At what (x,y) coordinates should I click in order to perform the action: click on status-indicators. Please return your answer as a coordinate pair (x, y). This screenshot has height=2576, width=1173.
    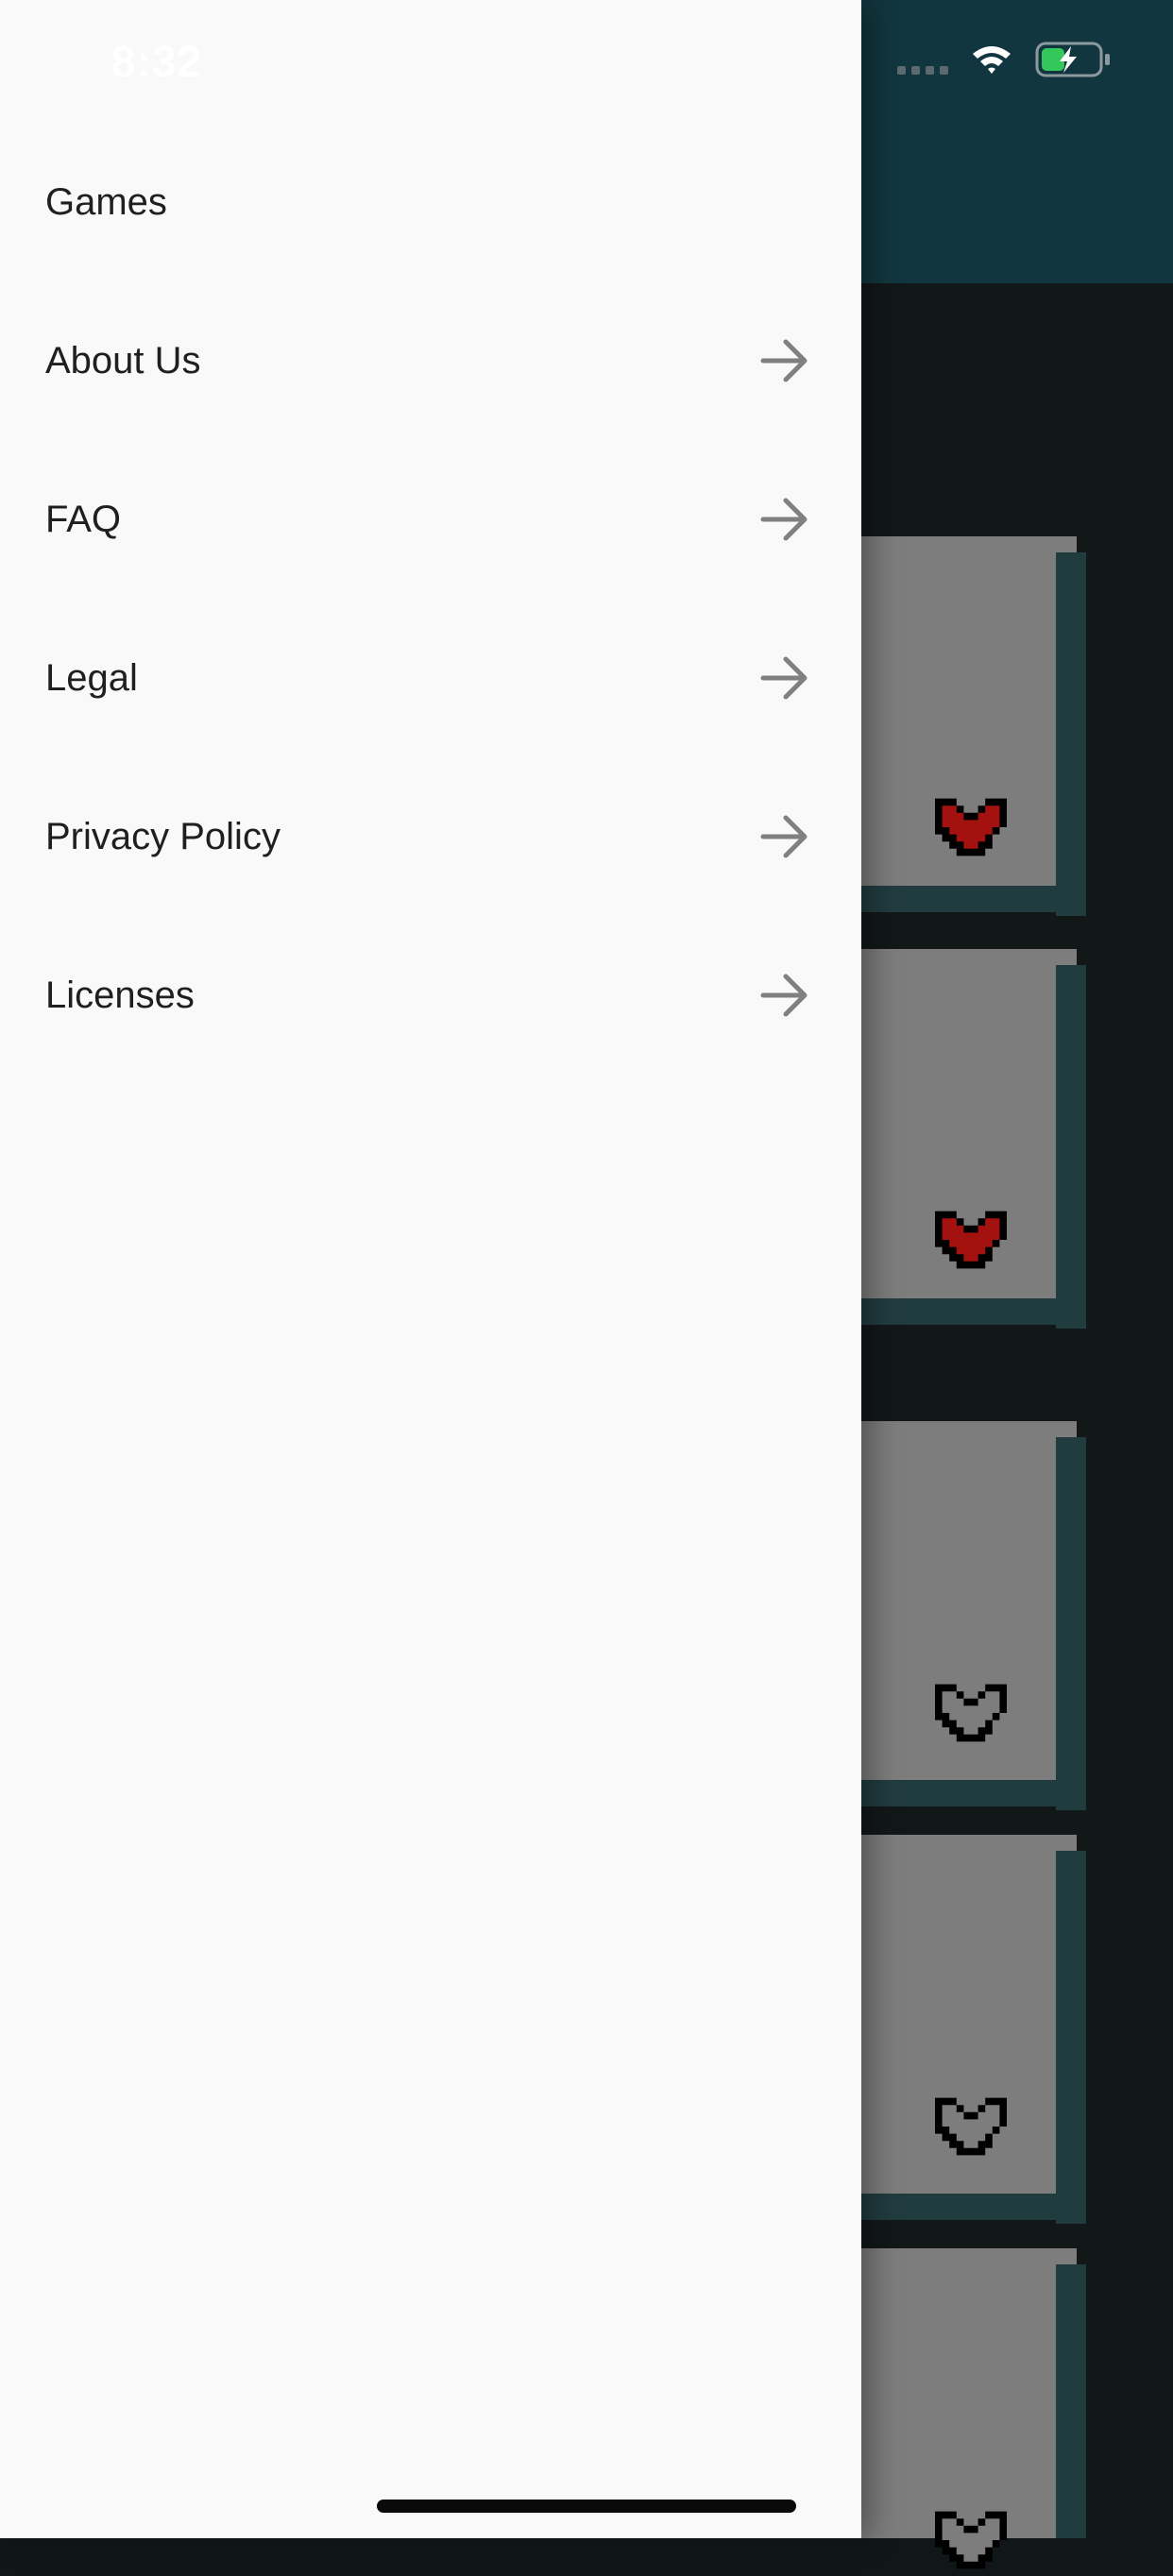
    Looking at the image, I should click on (1004, 59).